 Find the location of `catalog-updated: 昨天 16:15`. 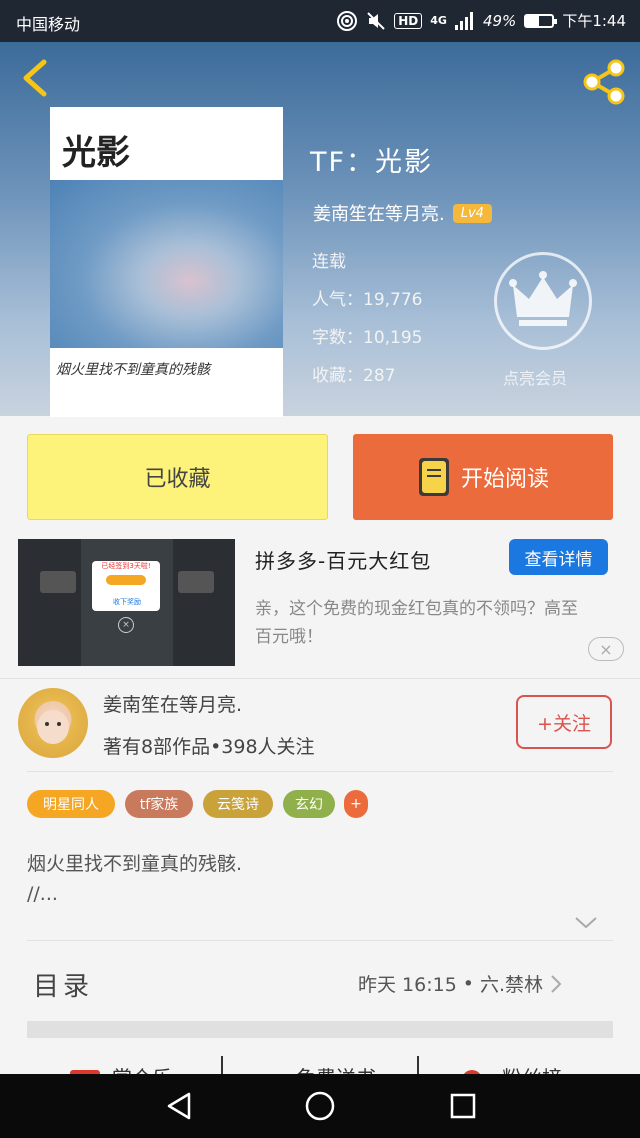

catalog-updated: 昨天 16:15 is located at coordinates (407, 985).